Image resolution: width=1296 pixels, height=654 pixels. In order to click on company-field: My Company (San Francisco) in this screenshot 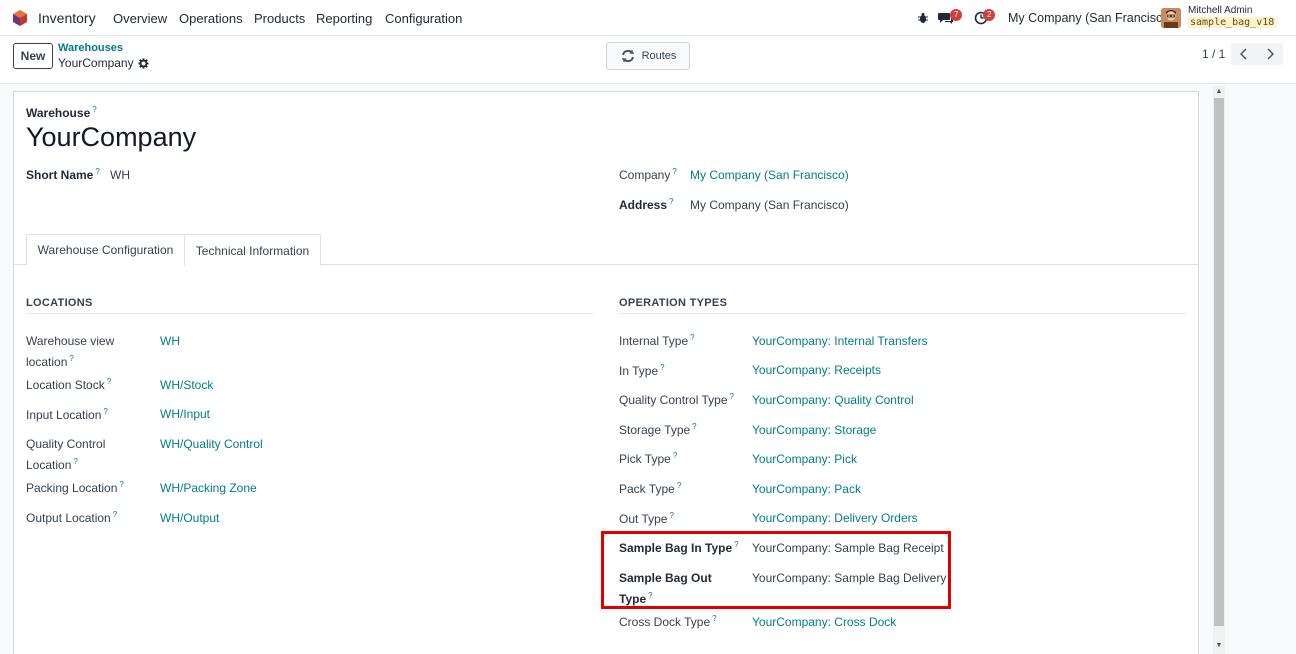, I will do `click(769, 175)`.